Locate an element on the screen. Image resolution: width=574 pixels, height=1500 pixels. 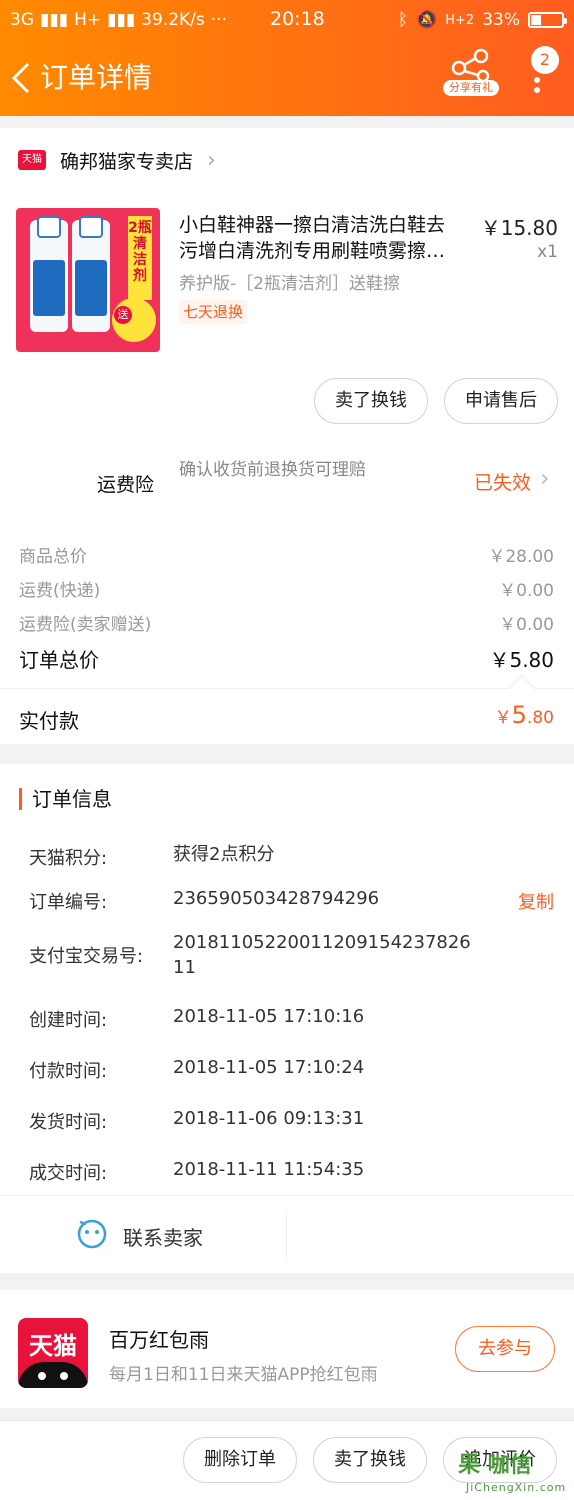
battery-icon is located at coordinates (547, 20).